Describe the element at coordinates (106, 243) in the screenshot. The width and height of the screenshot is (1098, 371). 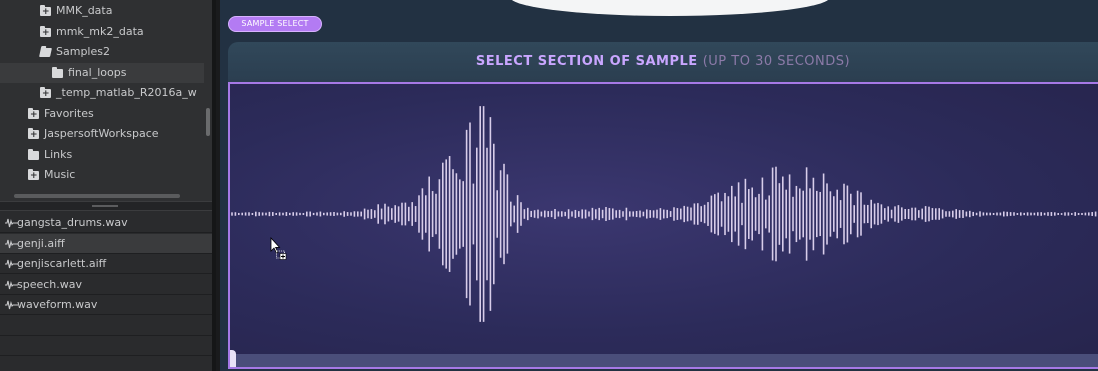
I see `file-item: genji.aiff` at that location.